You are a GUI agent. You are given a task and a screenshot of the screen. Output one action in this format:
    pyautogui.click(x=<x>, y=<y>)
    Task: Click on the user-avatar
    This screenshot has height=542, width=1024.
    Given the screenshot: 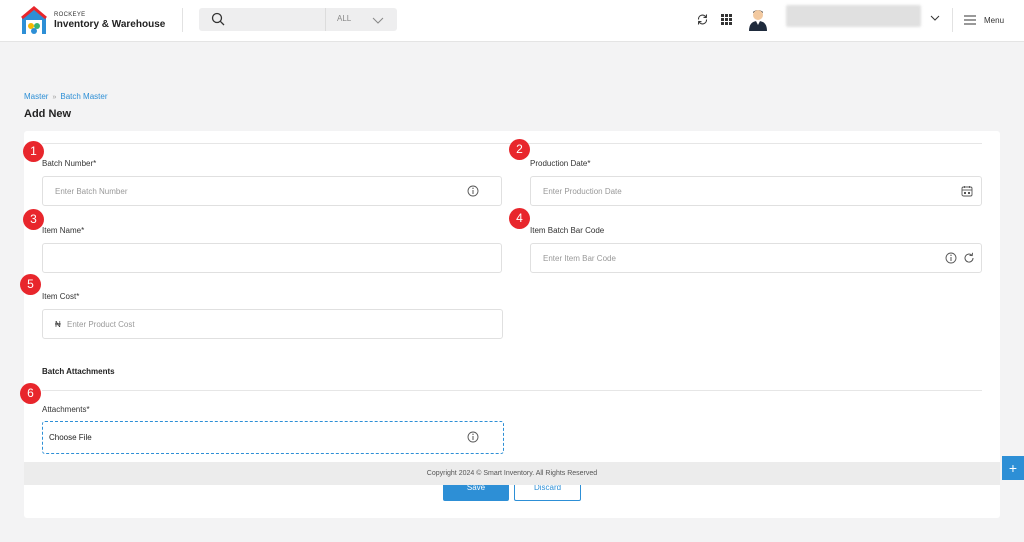 What is the action you would take?
    pyautogui.click(x=758, y=19)
    